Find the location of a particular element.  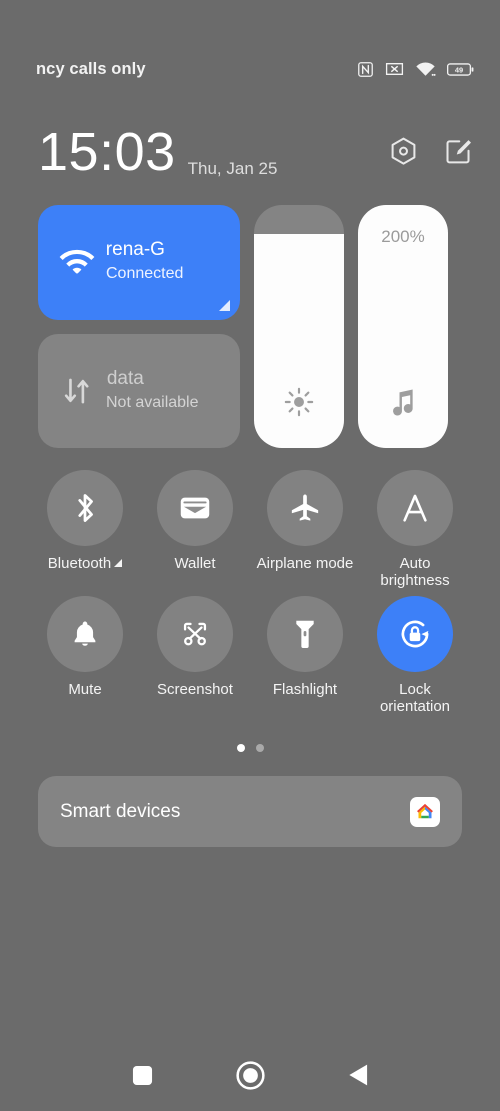

airplane-icon is located at coordinates (305, 507).